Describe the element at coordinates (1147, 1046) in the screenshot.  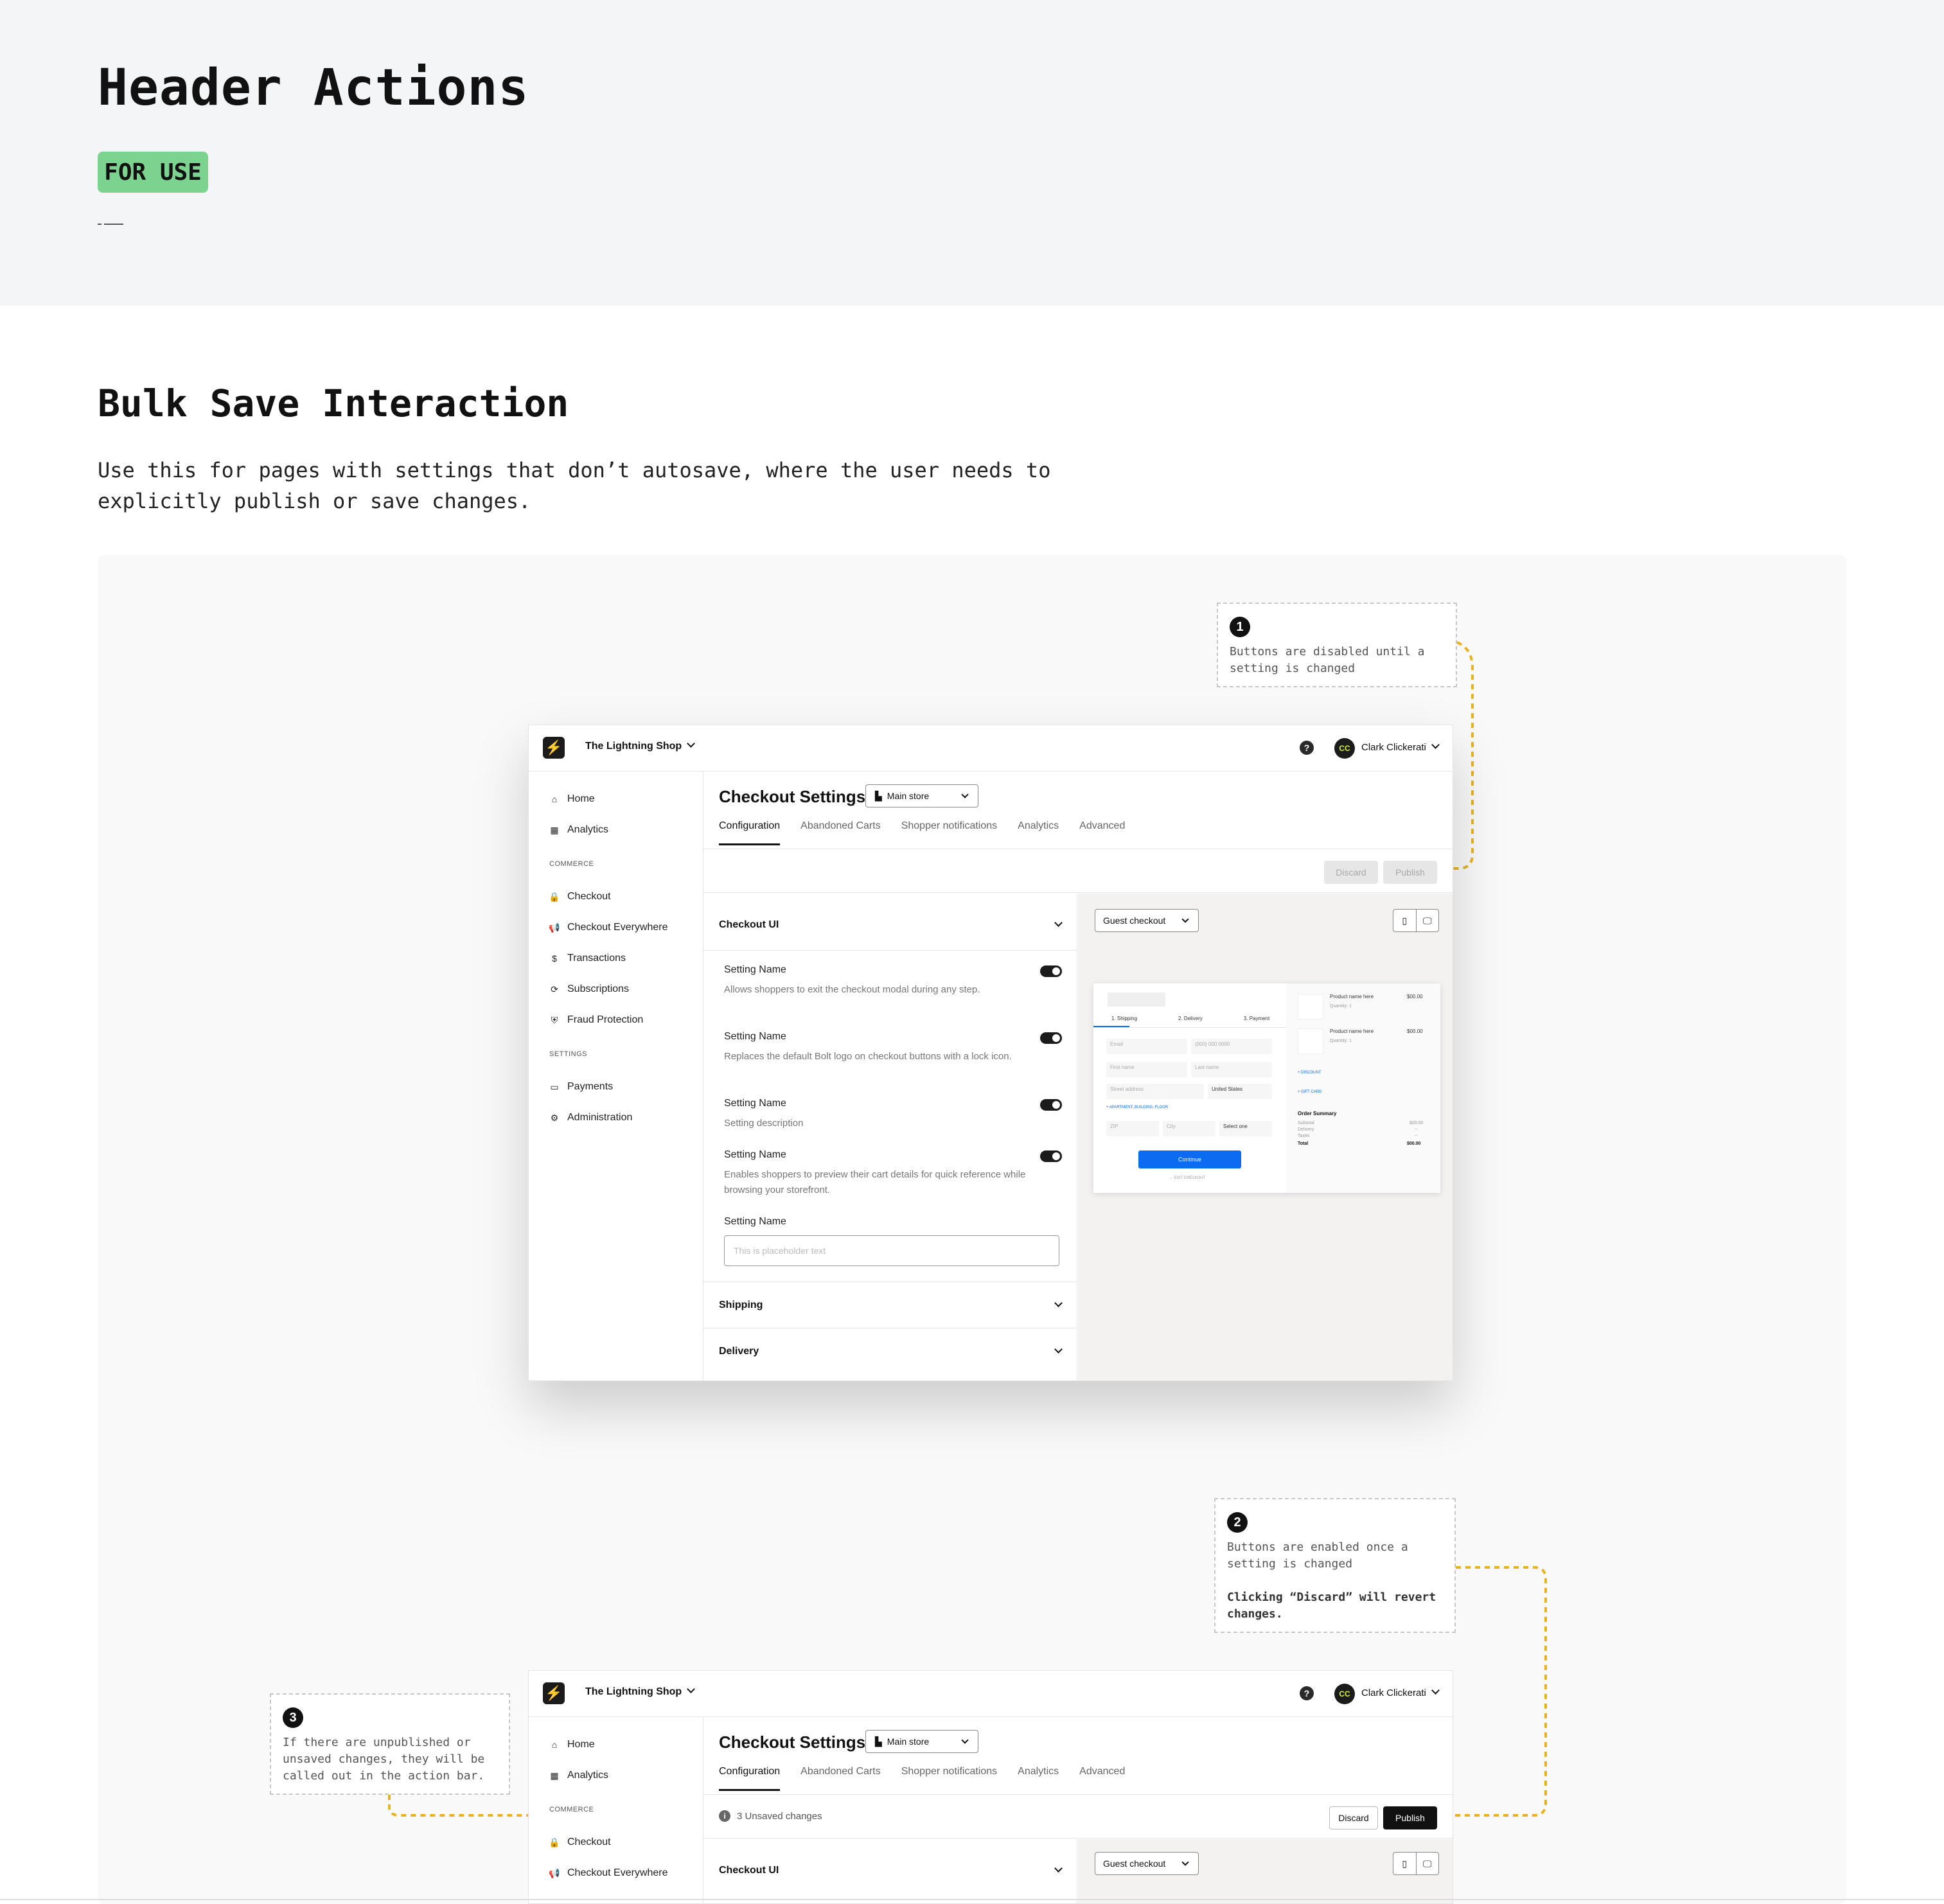
I see `email-field: Email` at that location.